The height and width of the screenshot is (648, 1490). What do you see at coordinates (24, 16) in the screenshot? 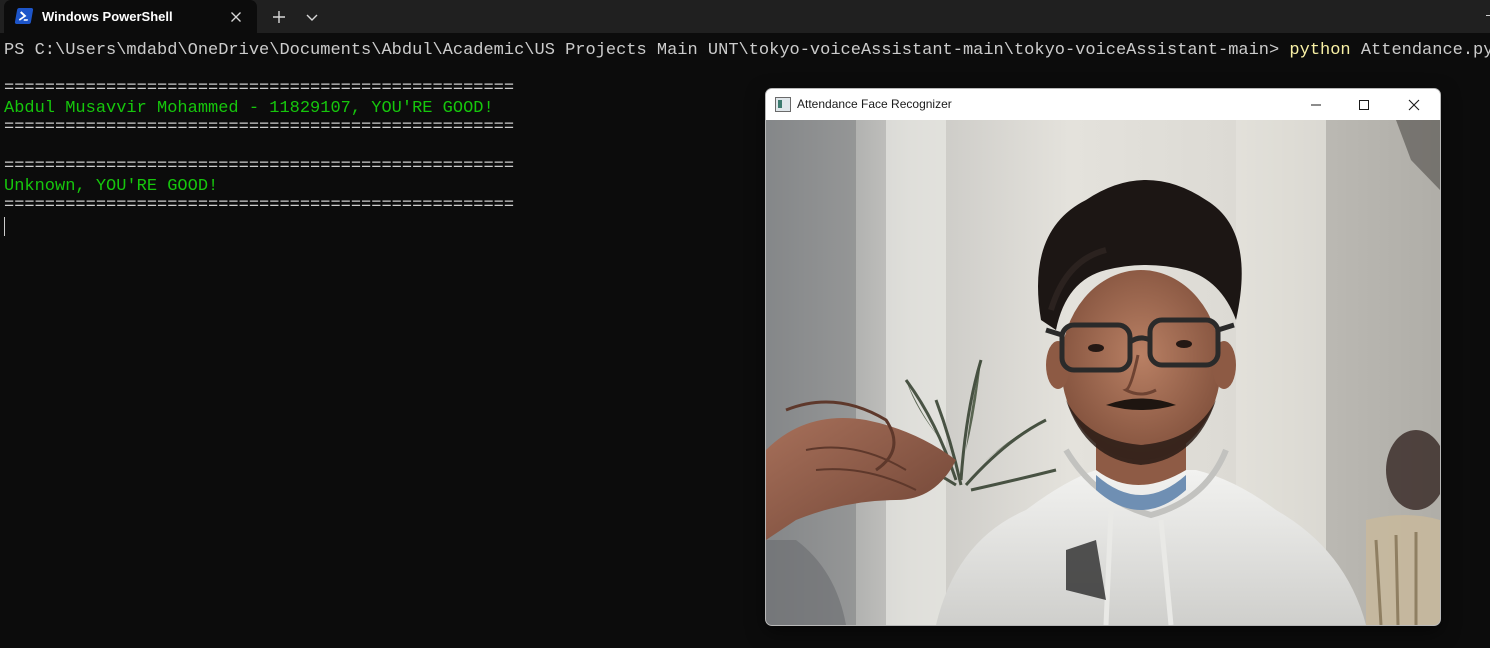
I see `powershell-icon` at bounding box center [24, 16].